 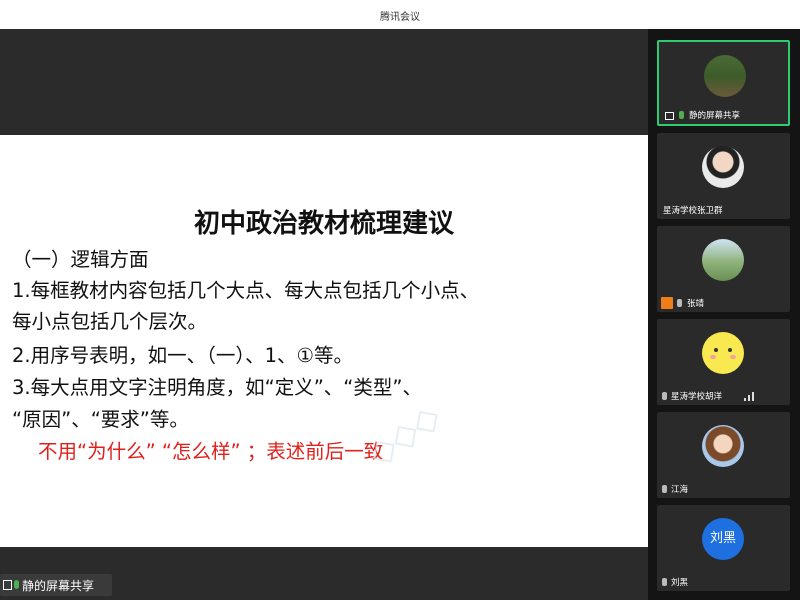 What do you see at coordinates (100, 419) in the screenshot?
I see `slide-line-5: “原因”、“要求”等。` at bounding box center [100, 419].